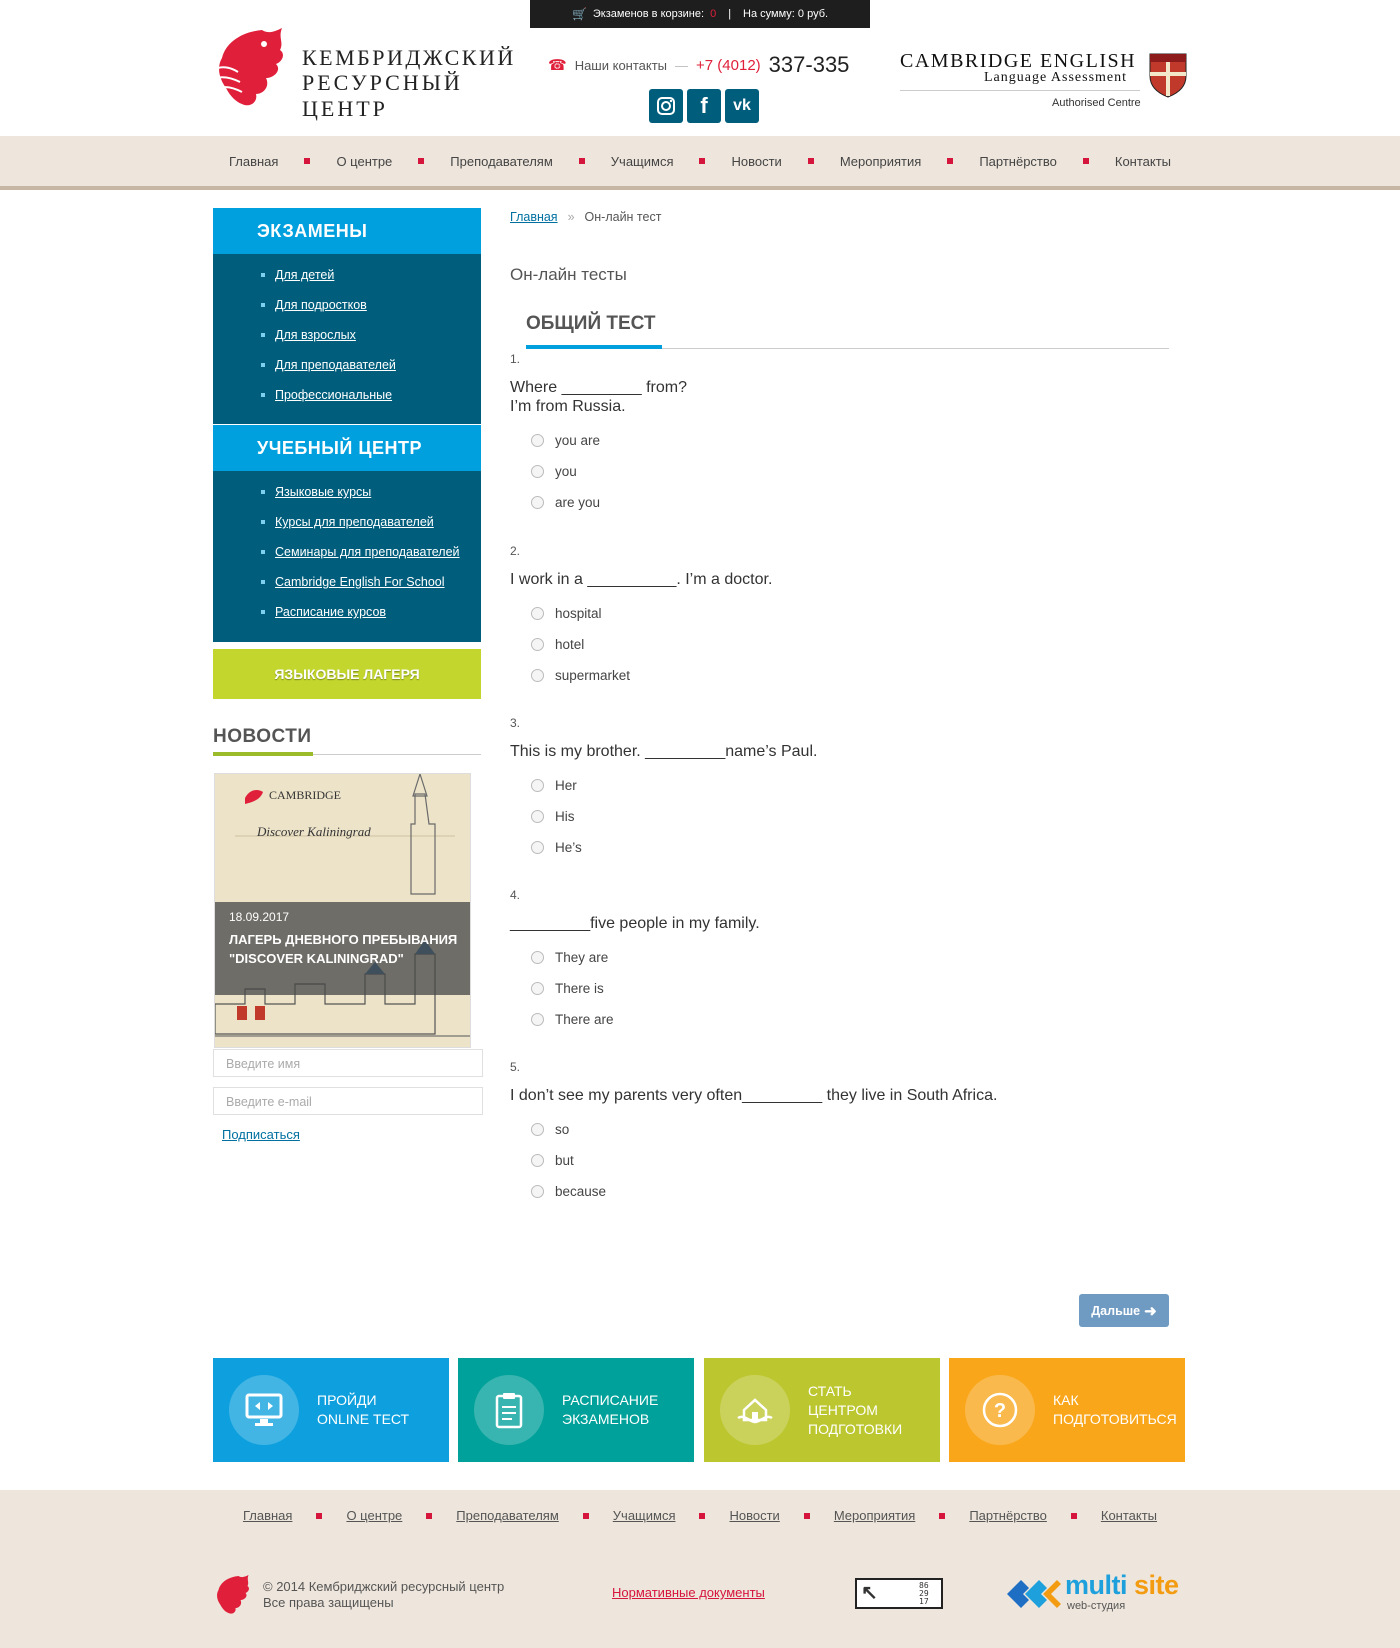 Image resolution: width=1400 pixels, height=1648 pixels. Describe the element at coordinates (756, 161) in the screenshot. I see `nav-link: Новости` at that location.